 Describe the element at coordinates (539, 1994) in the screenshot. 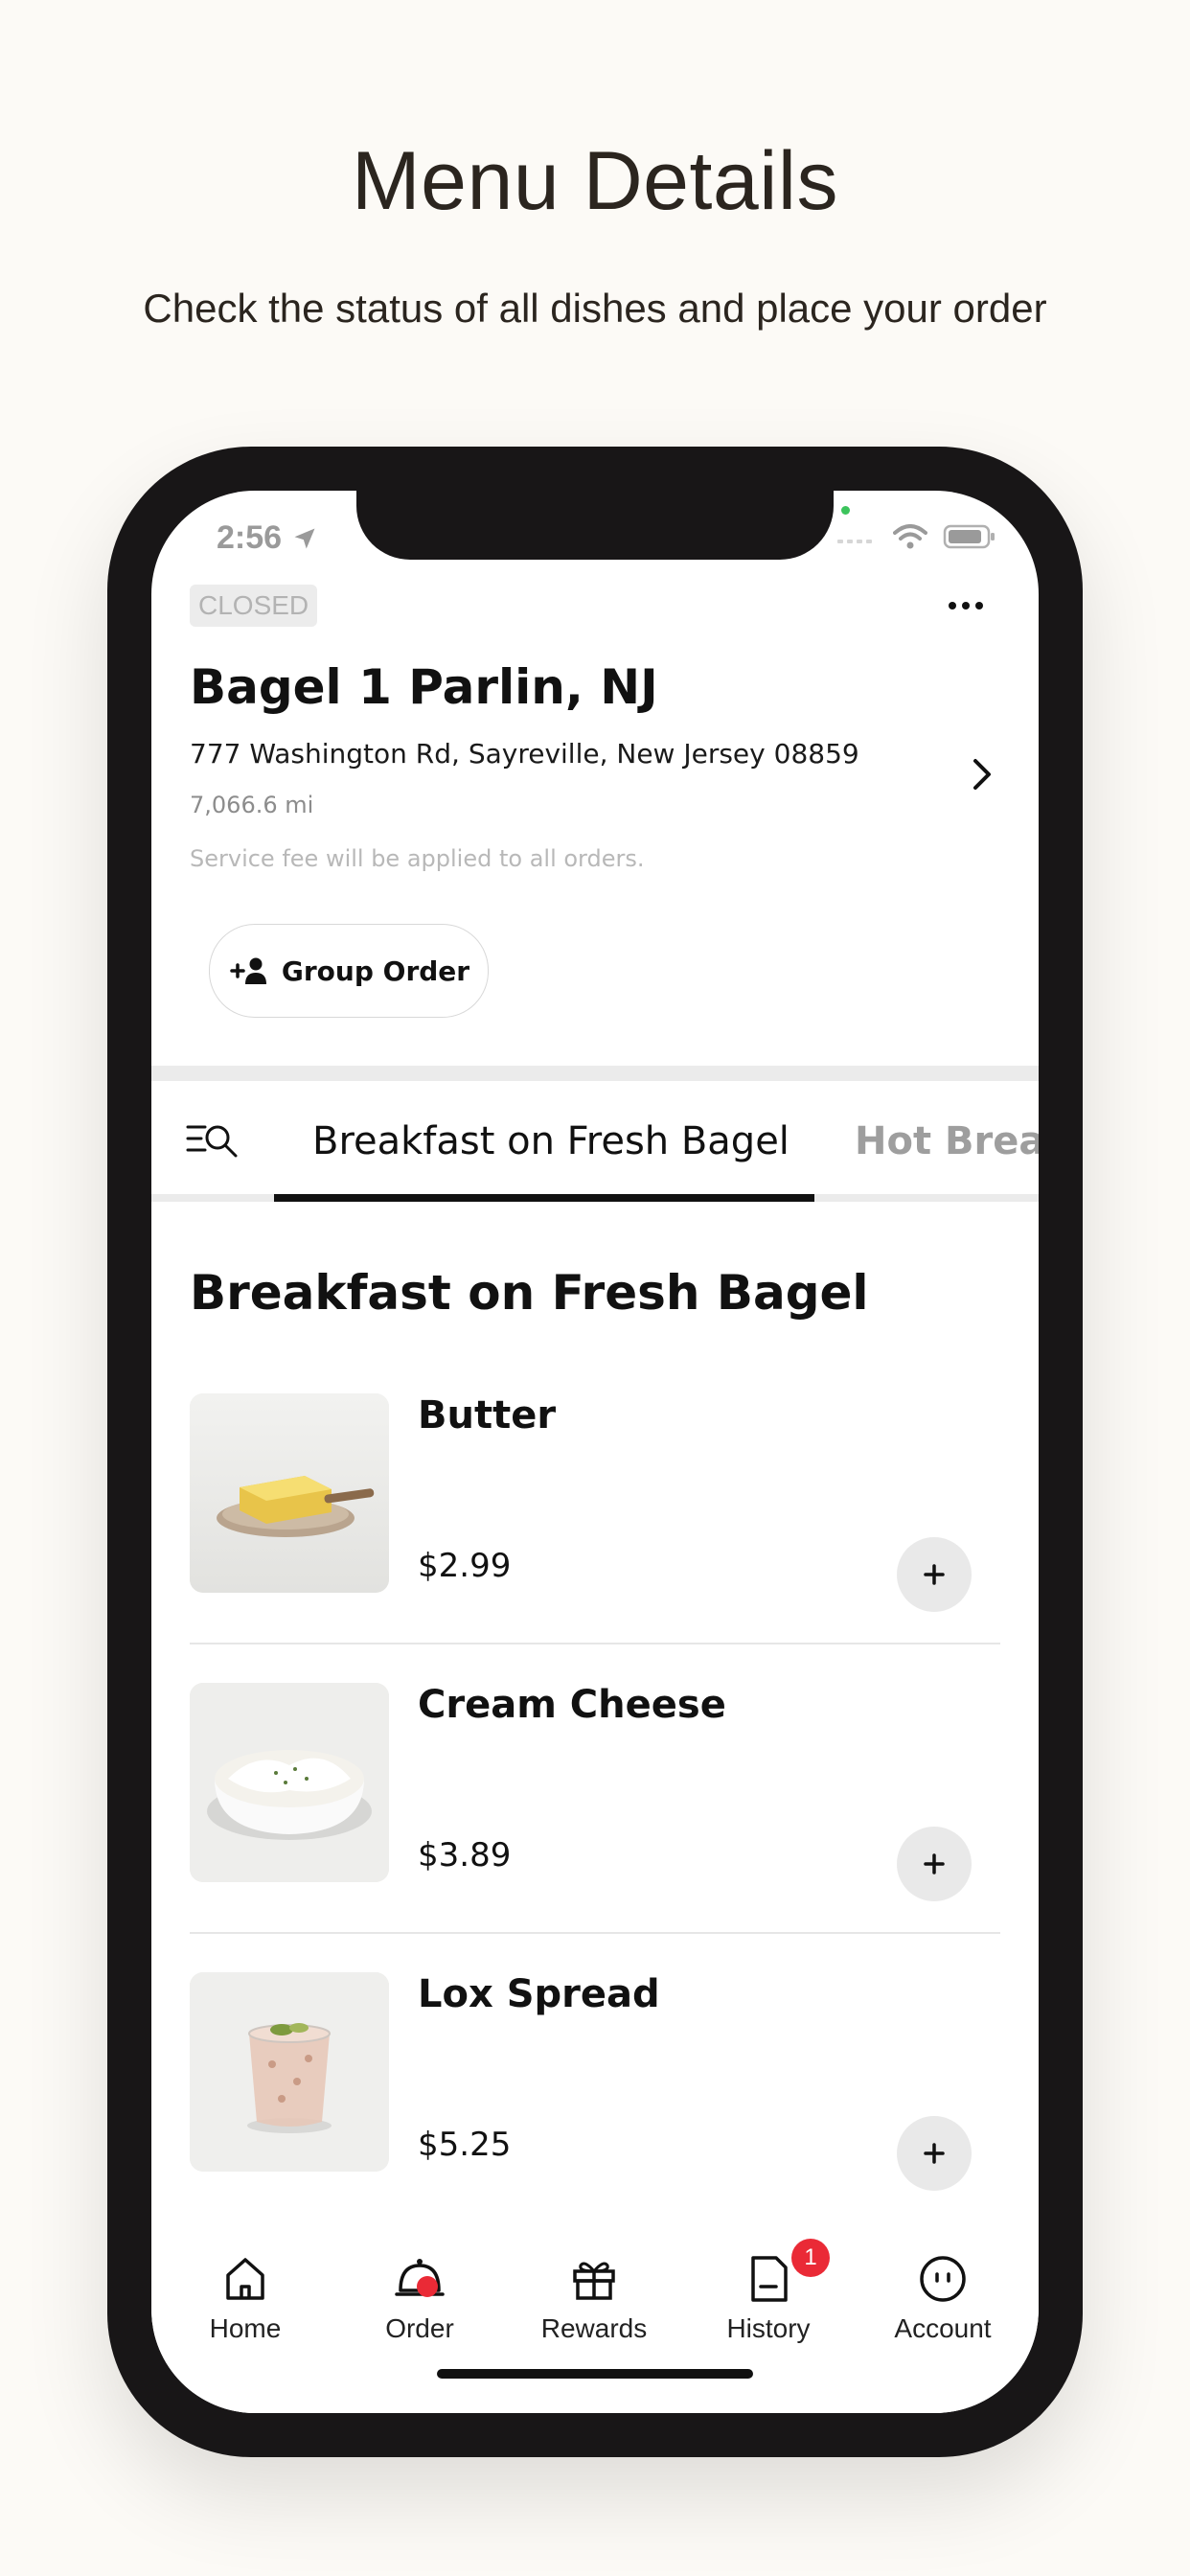

I see `item-name: Lox Spread` at that location.